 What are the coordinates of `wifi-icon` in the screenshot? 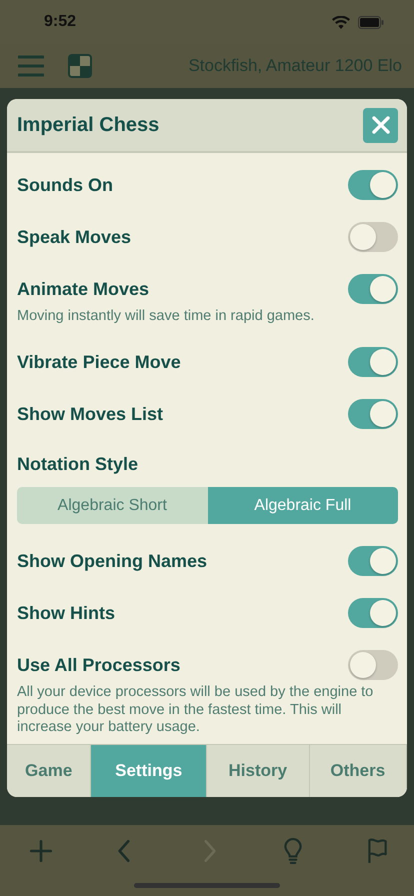 It's located at (341, 22).